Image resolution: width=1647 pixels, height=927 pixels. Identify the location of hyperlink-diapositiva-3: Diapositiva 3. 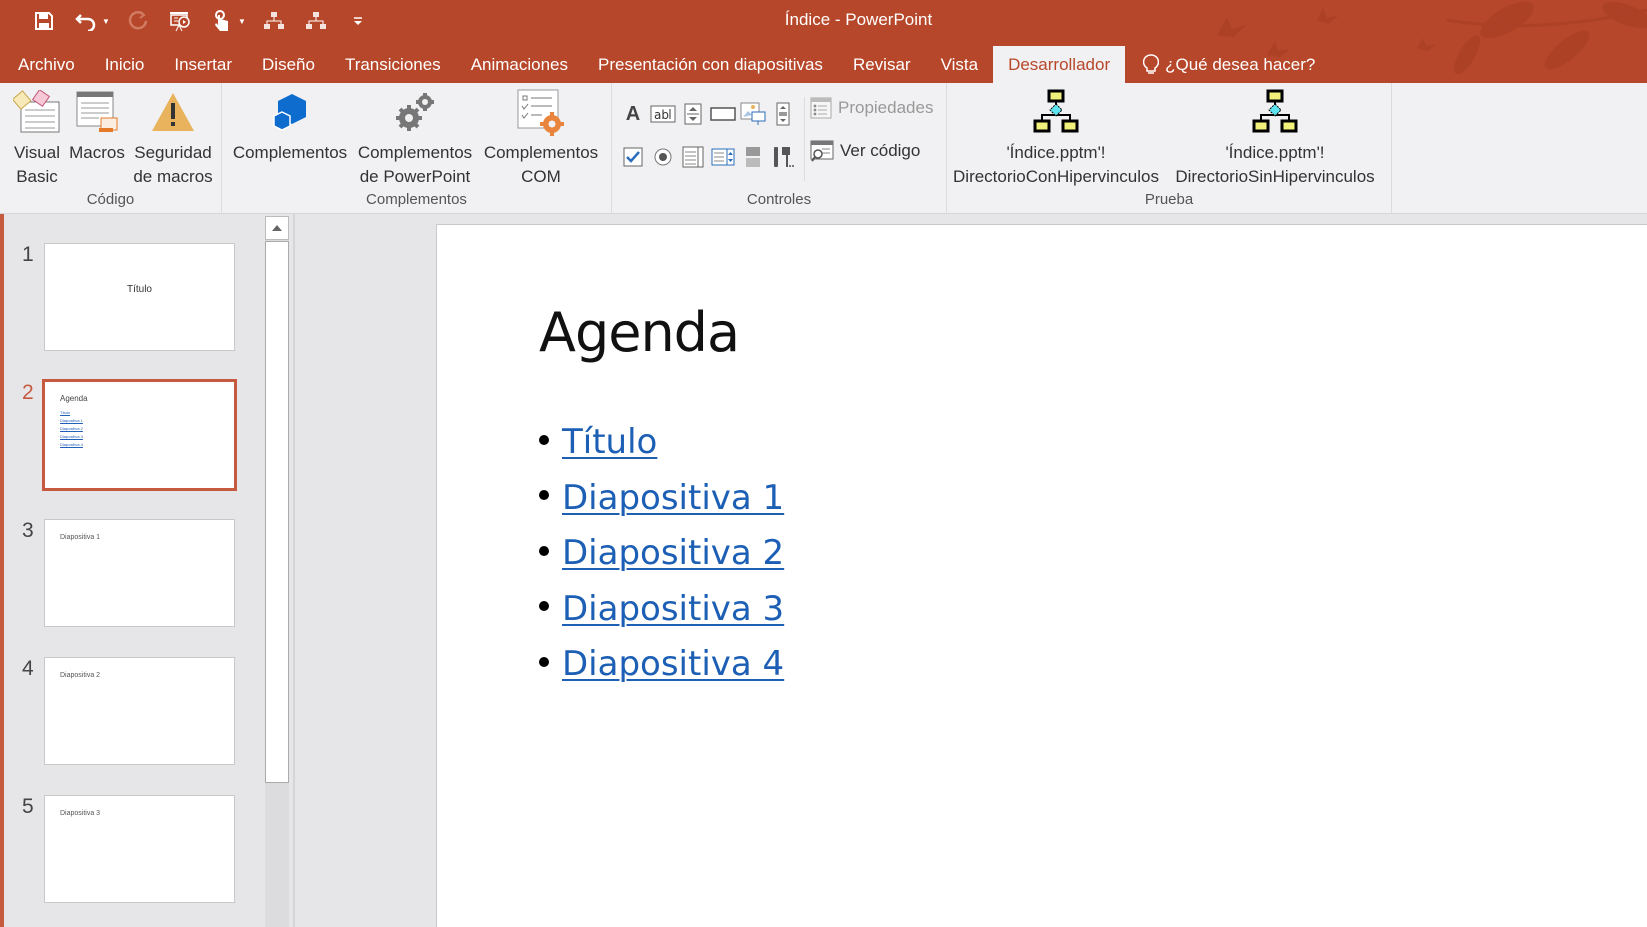
(673, 610).